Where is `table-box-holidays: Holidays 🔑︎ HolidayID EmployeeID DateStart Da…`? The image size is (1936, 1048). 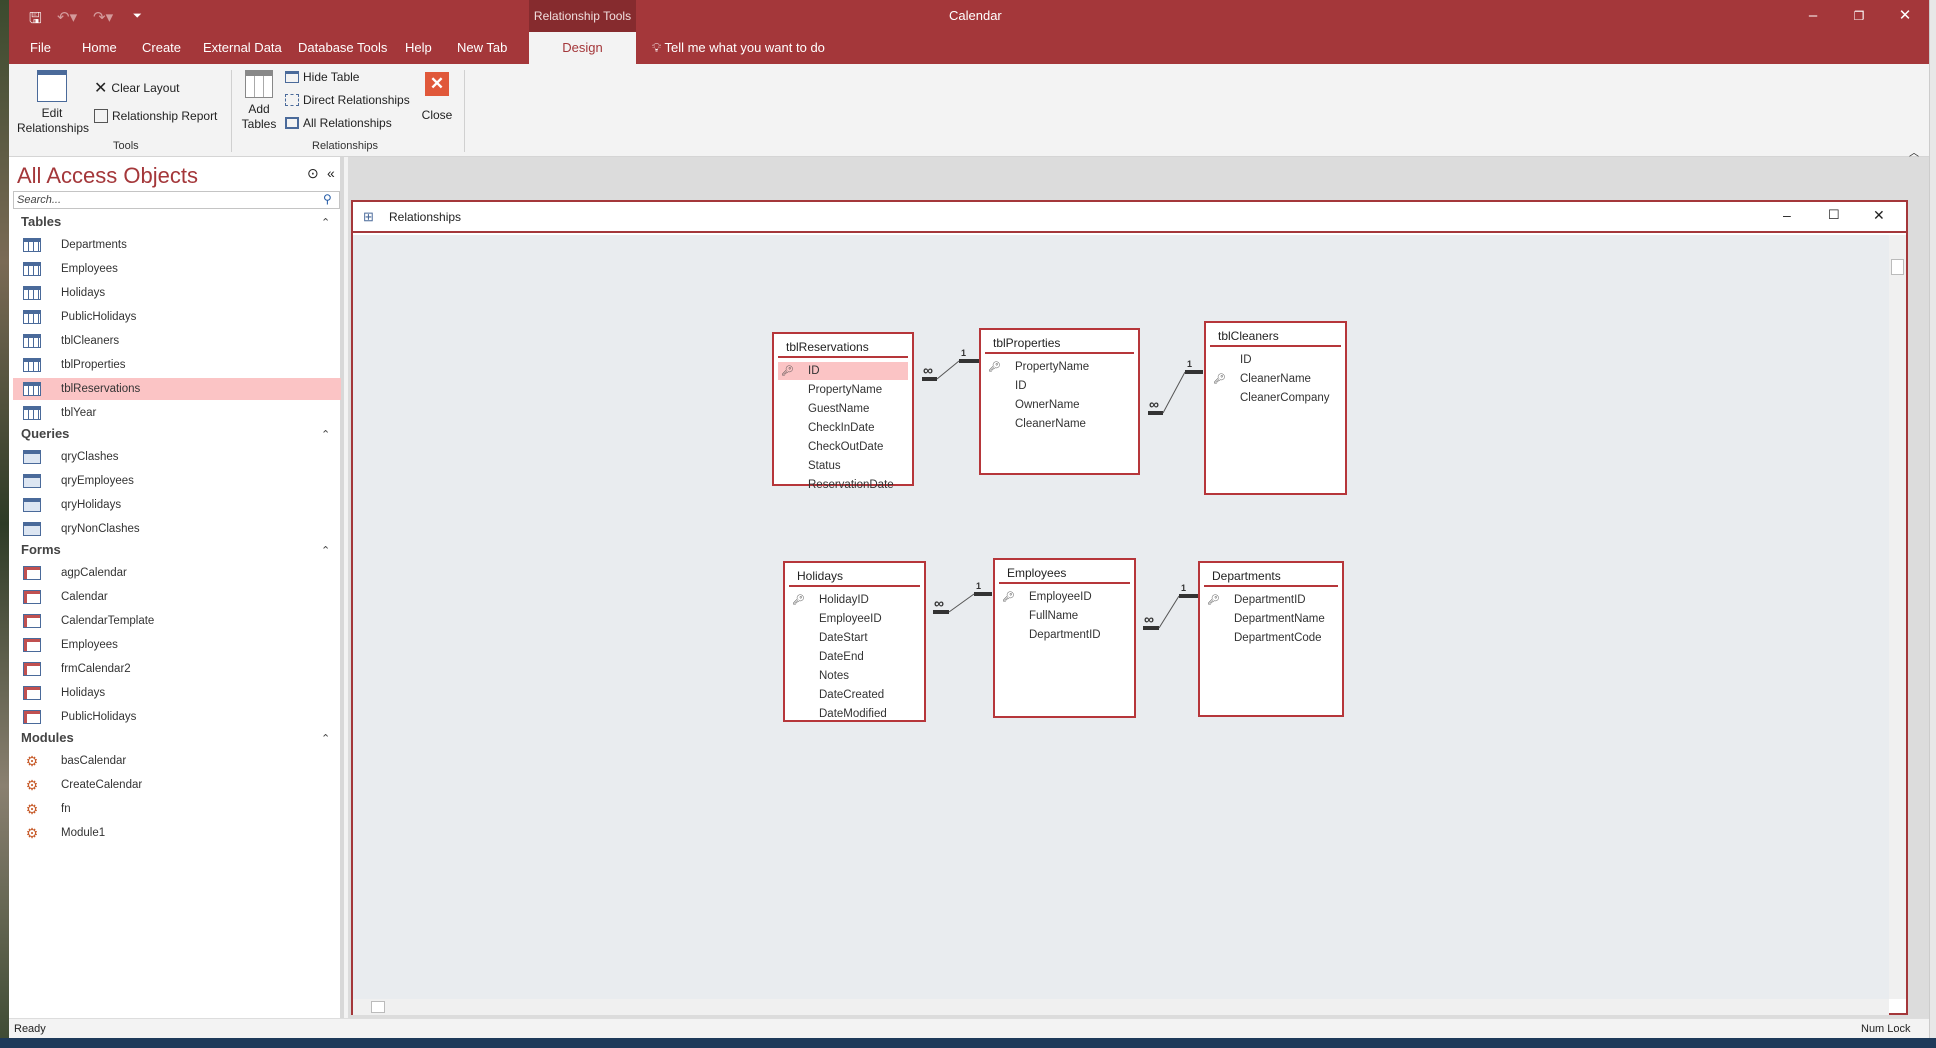
table-box-holidays: Holidays 🔑︎ HolidayID EmployeeID DateStart Da… is located at coordinates (854, 641).